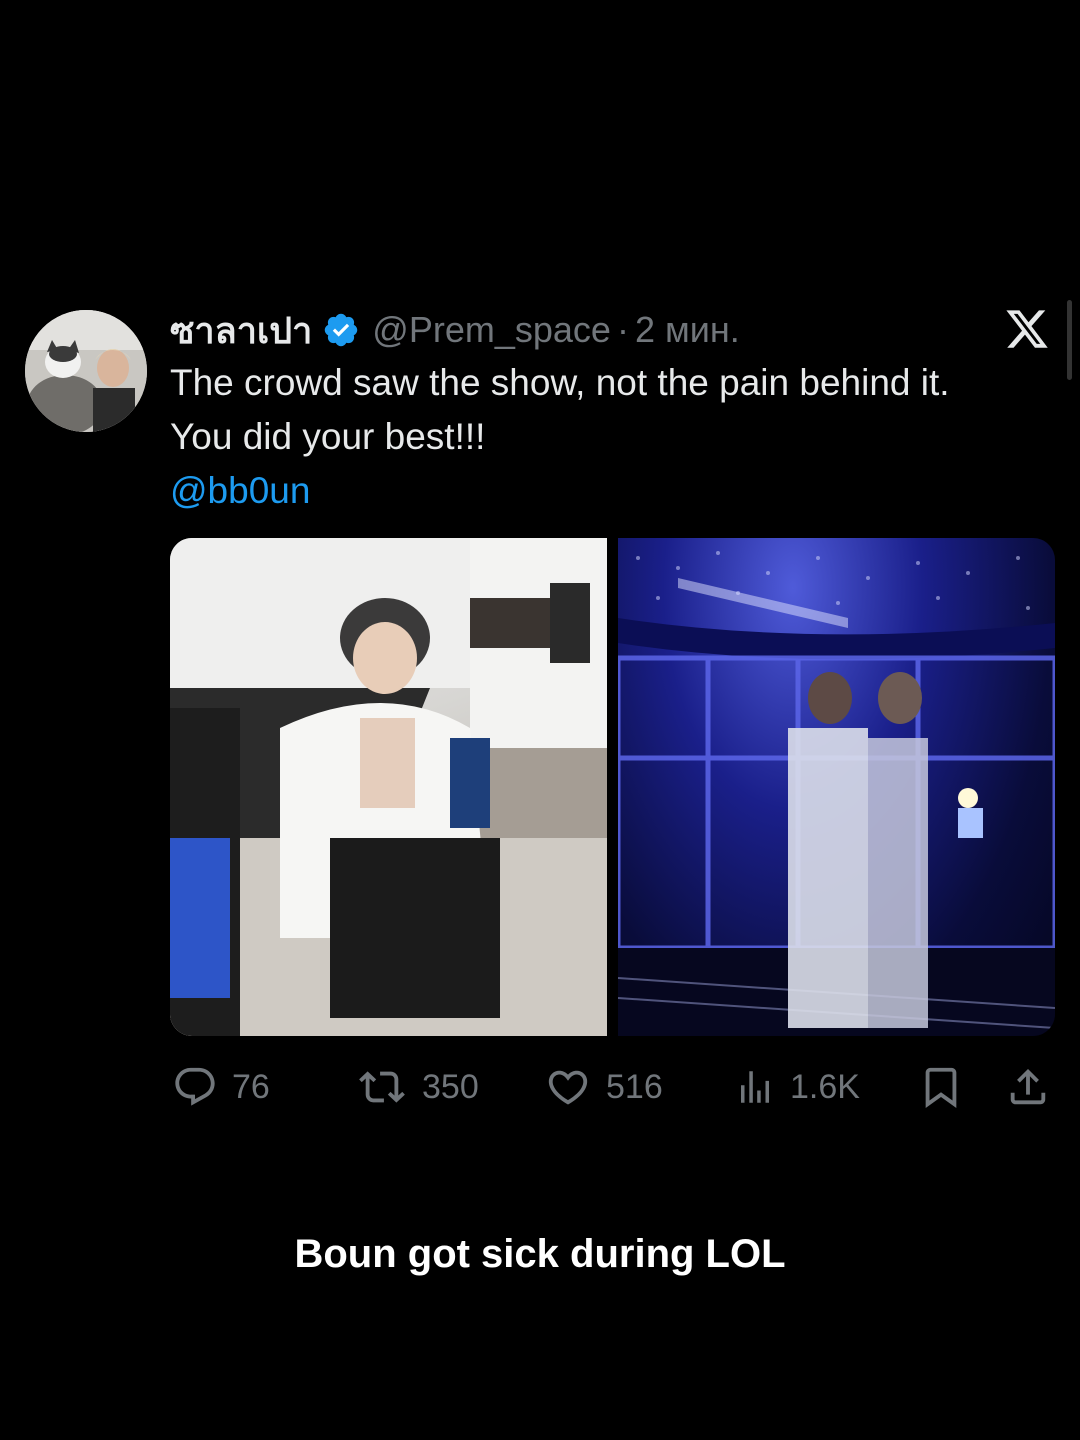  I want to click on like-icon, so click(568, 1087).